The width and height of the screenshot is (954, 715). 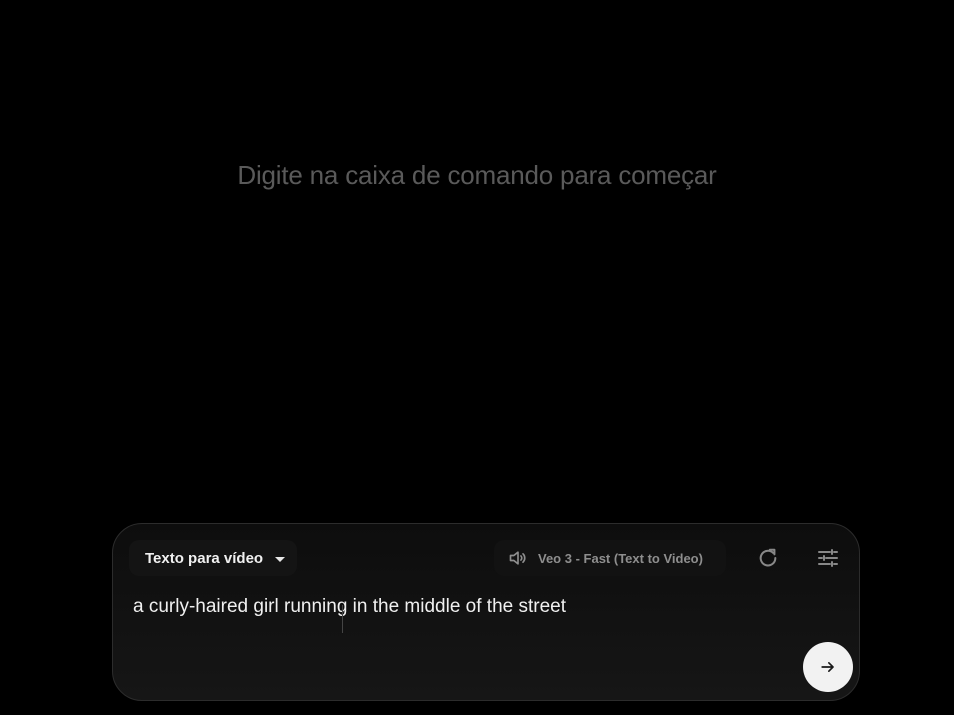 I want to click on send-button, so click(x=828, y=667).